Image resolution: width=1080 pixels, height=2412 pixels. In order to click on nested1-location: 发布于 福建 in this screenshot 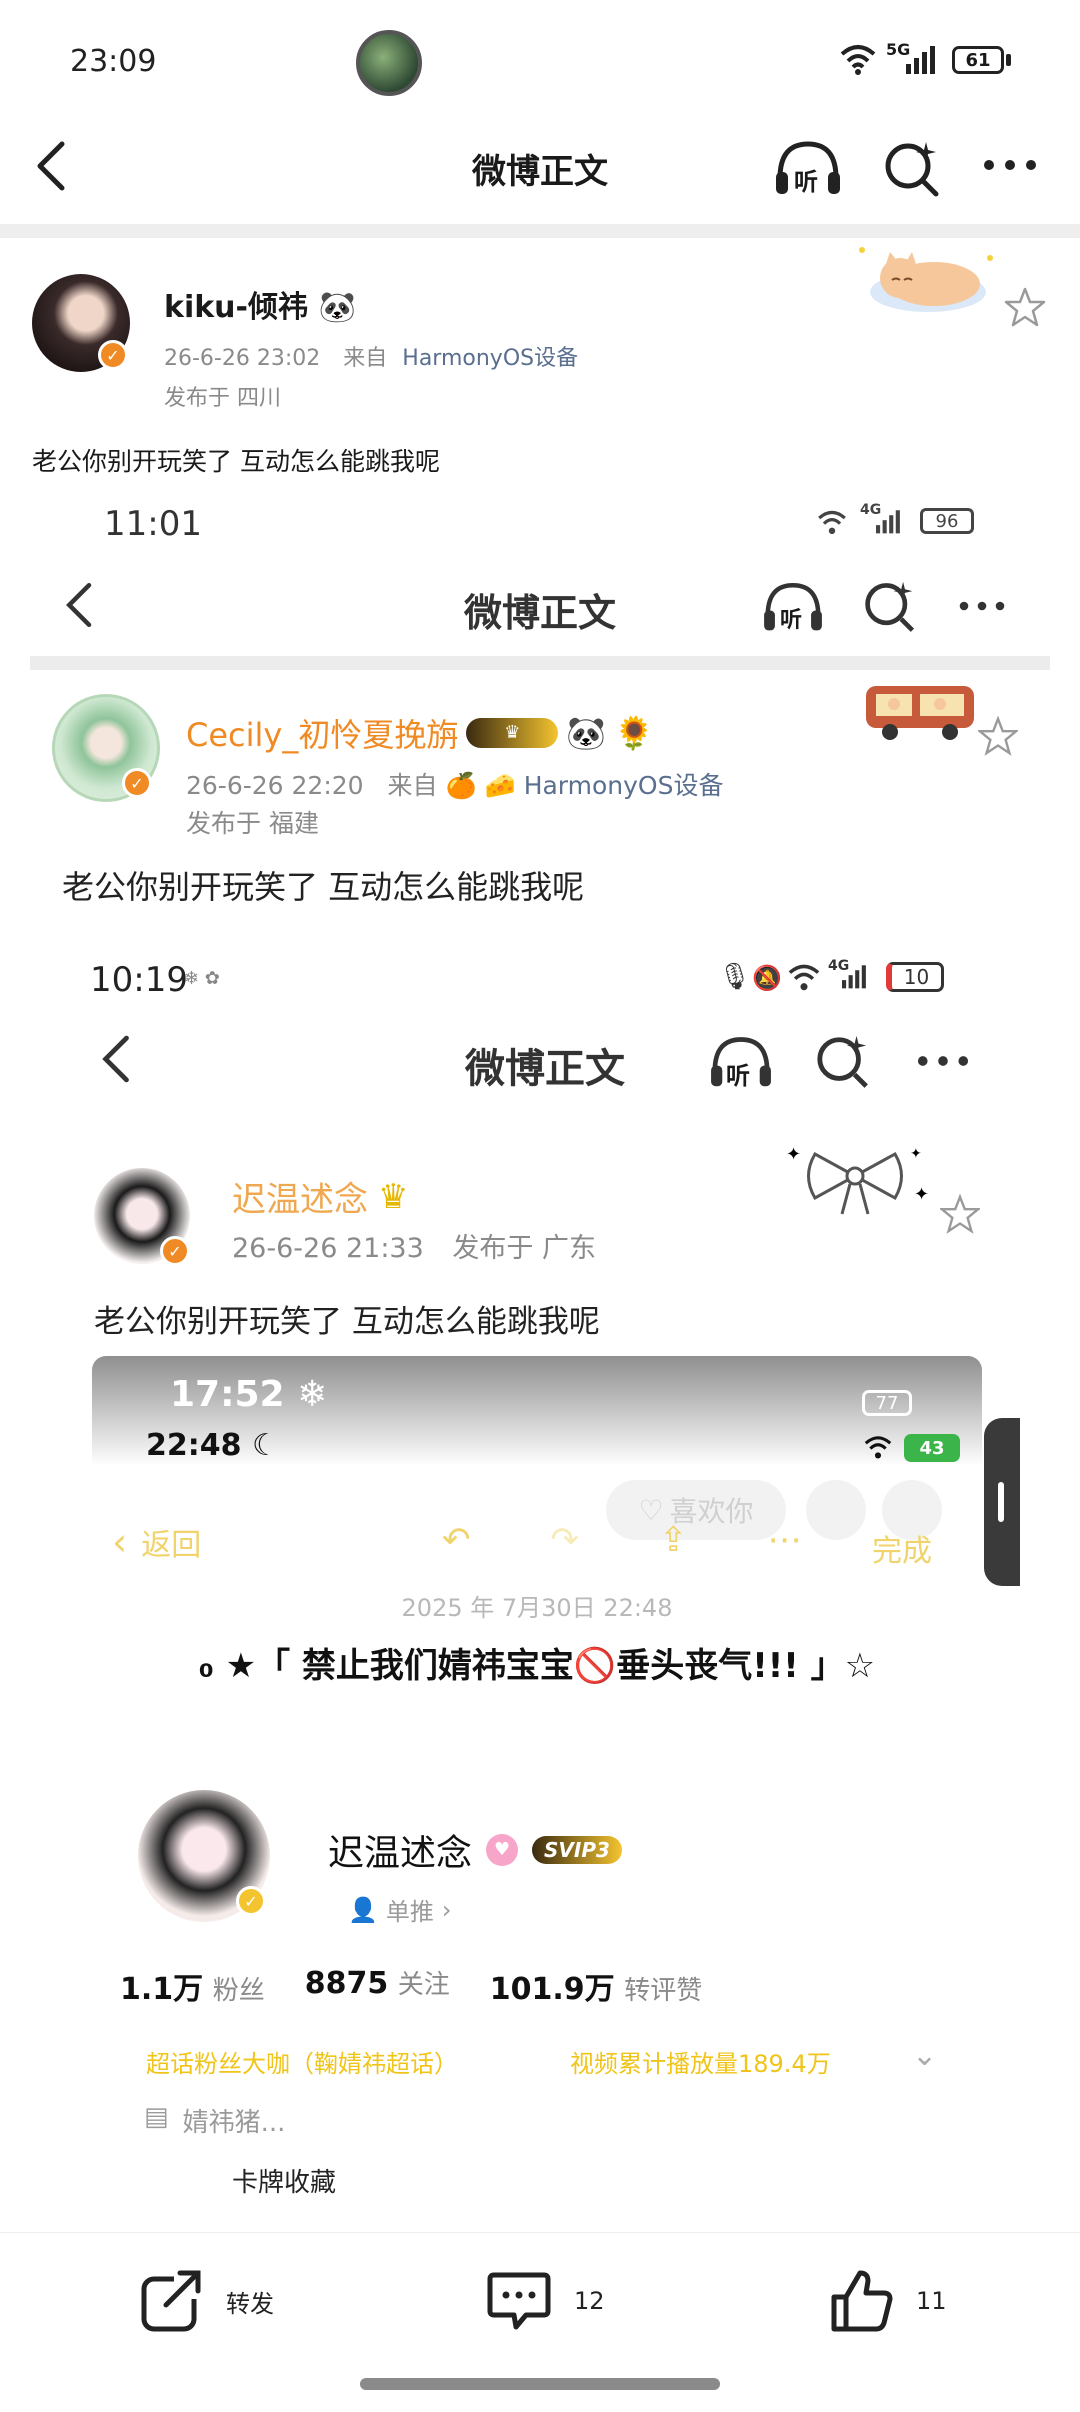, I will do `click(252, 823)`.